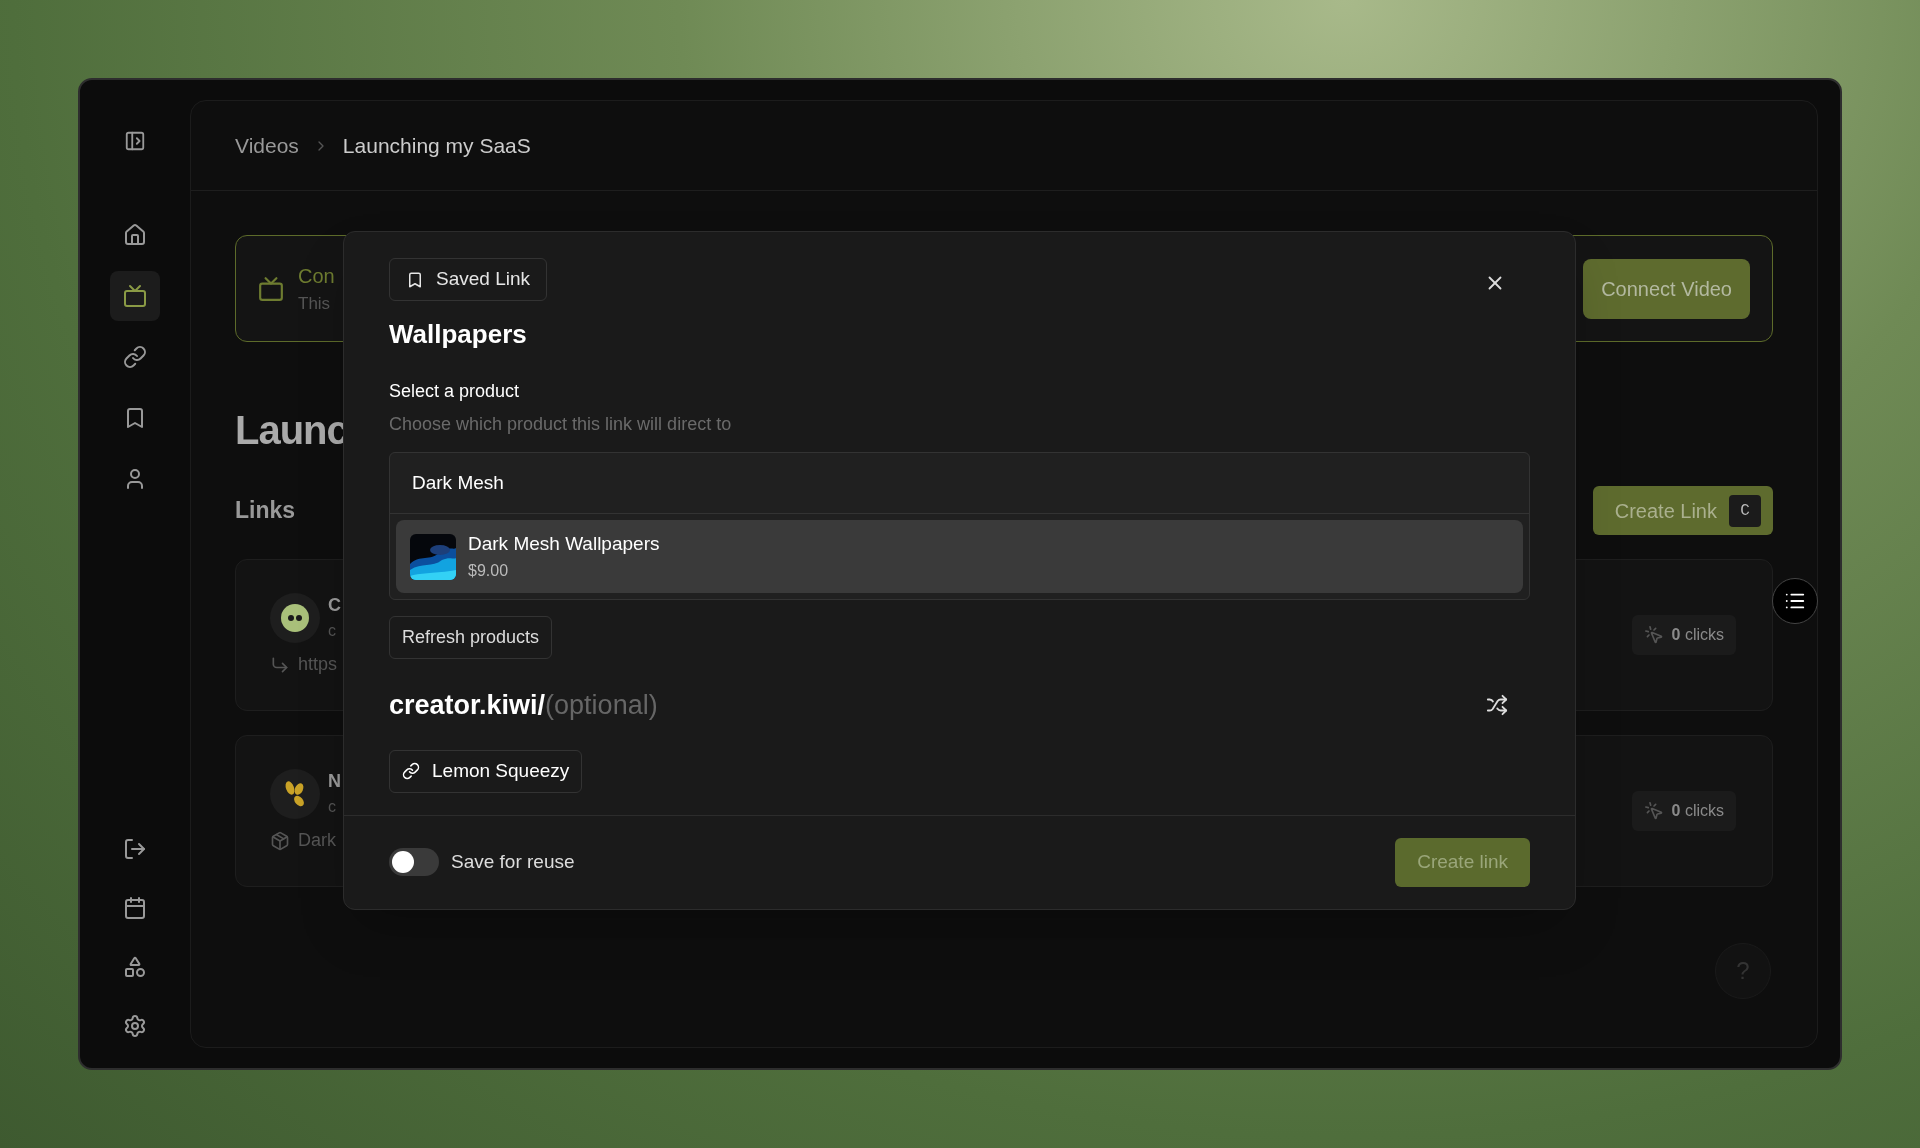 This screenshot has width=1920, height=1148. What do you see at coordinates (959, 483) in the screenshot?
I see `search-field: Dark Mesh` at bounding box center [959, 483].